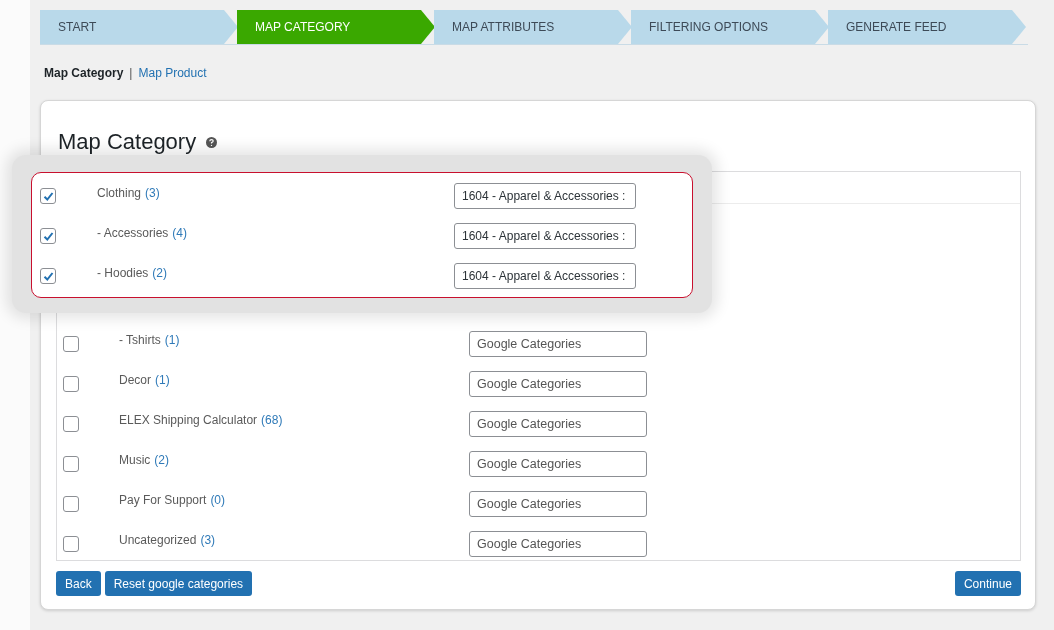 This screenshot has height=630, width=1054. I want to click on category-name: Pay For Support, so click(163, 500).